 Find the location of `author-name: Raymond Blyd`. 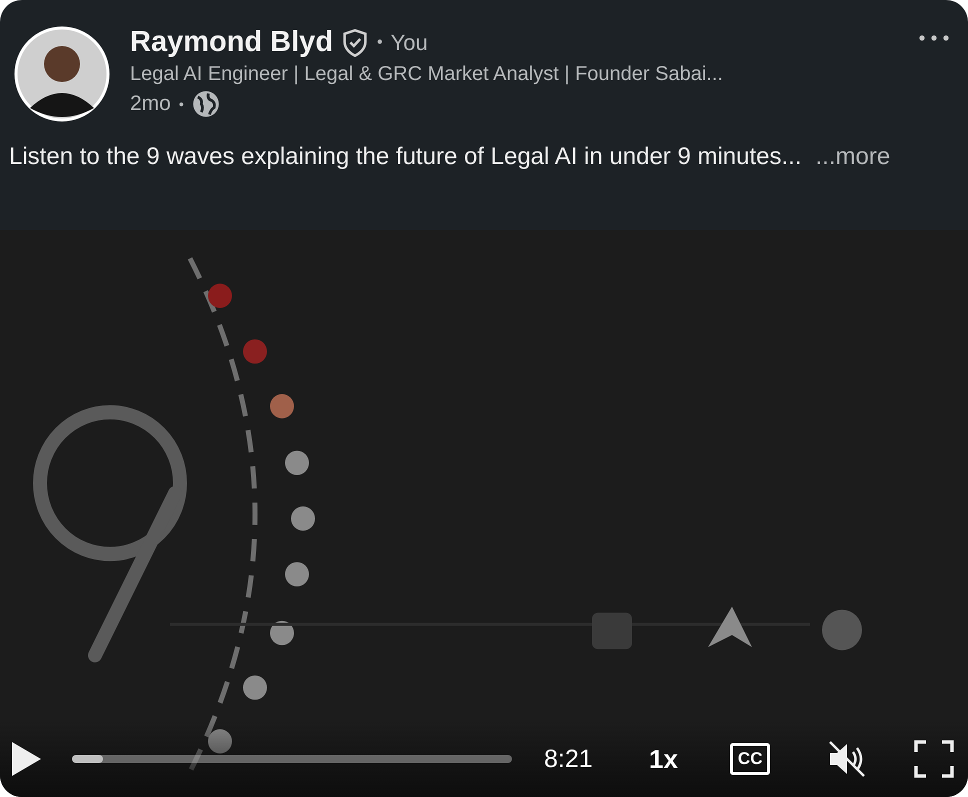

author-name: Raymond Blyd is located at coordinates (232, 42).